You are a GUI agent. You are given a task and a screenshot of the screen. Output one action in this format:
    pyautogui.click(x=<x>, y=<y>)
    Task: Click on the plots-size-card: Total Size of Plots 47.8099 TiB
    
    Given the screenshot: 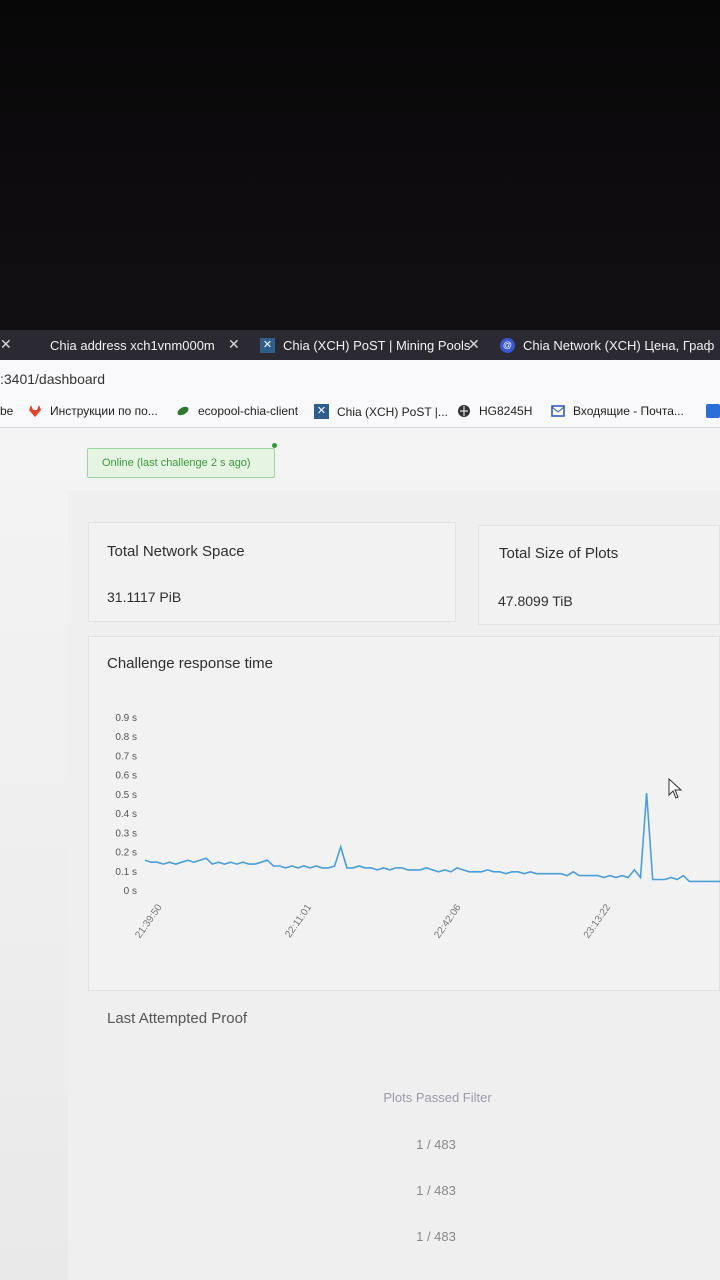 What is the action you would take?
    pyautogui.click(x=599, y=575)
    